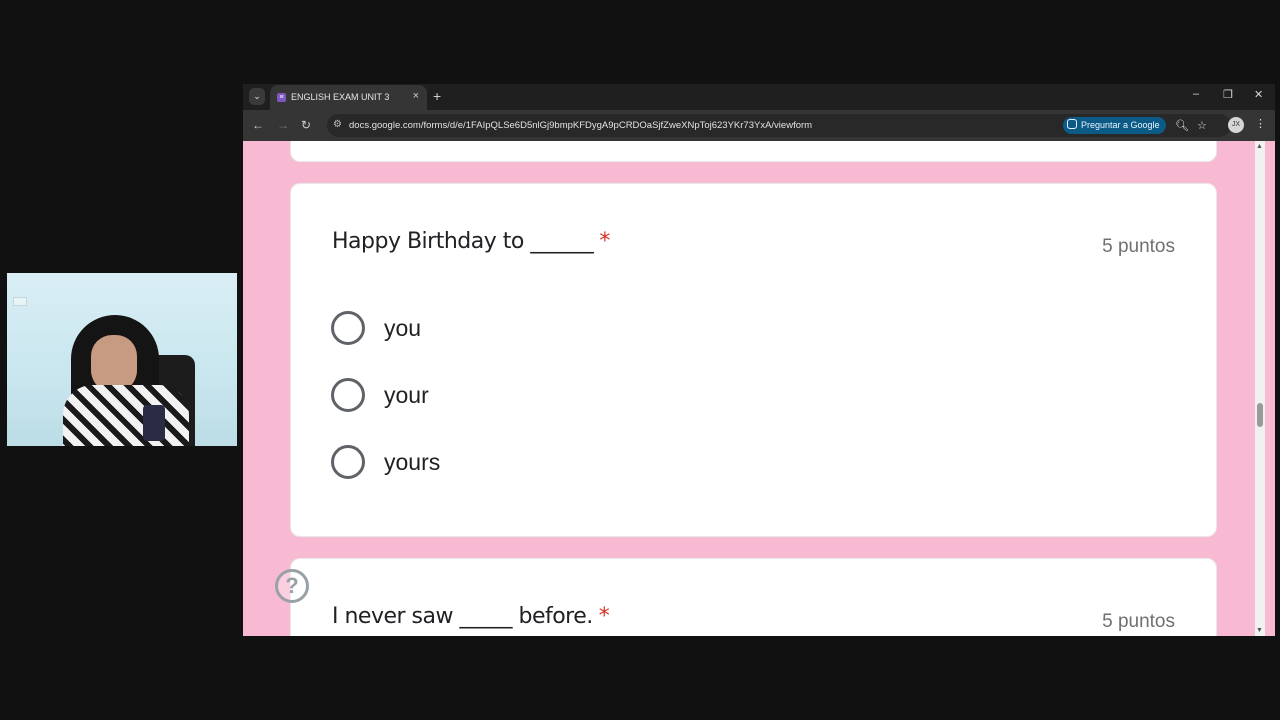 The width and height of the screenshot is (1280, 720). Describe the element at coordinates (416, 96) in the screenshot. I see `tab-close-icon: ×` at that location.